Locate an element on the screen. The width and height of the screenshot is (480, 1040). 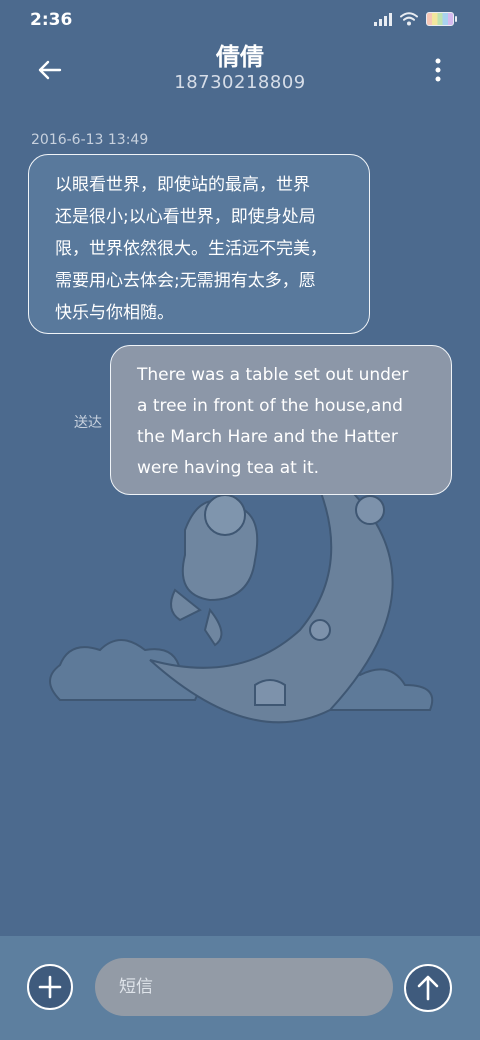
contact-phone-number: 18730218809 is located at coordinates (240, 82).